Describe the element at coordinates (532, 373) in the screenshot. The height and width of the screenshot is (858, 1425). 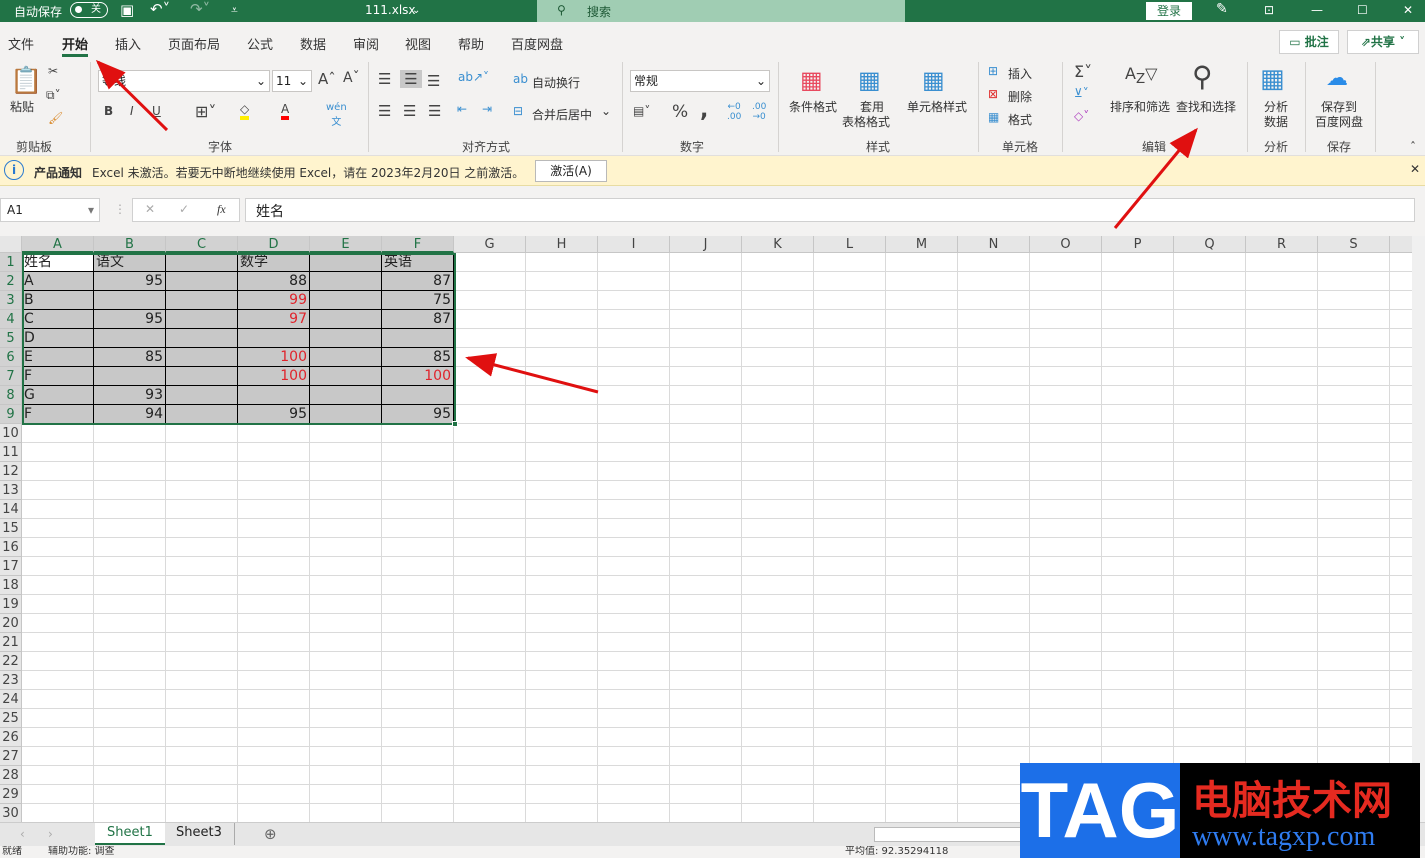
I see `arrow-to-table` at that location.